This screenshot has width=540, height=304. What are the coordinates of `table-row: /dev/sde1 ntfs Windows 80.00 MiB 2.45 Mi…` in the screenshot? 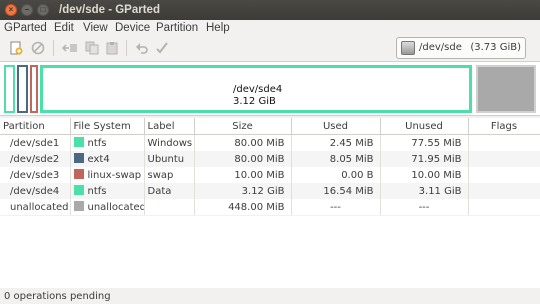 It's located at (270, 142).